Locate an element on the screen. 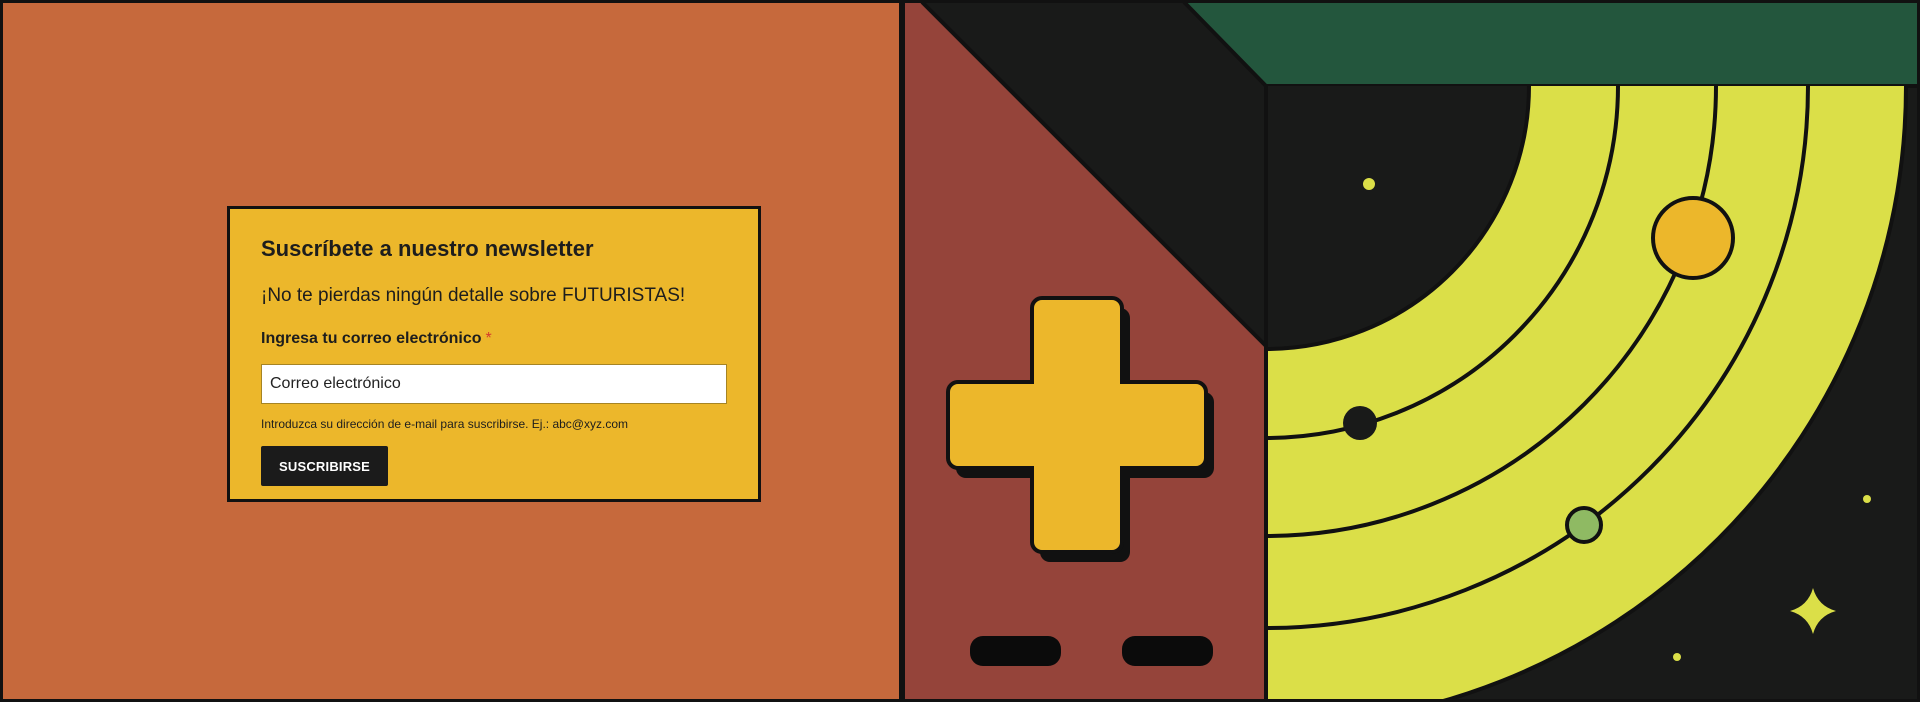  planet-green-icon is located at coordinates (1584, 525).